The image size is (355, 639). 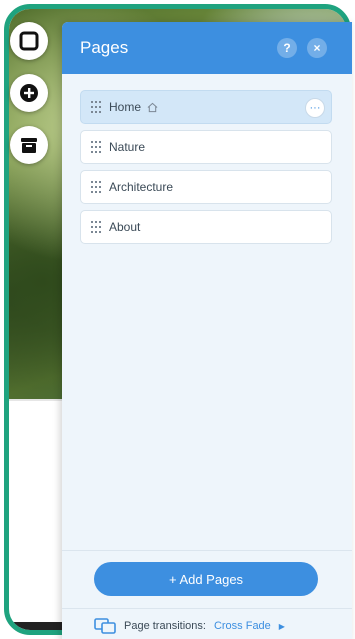 What do you see at coordinates (206, 147) in the screenshot?
I see `page-item-nature: Nature` at bounding box center [206, 147].